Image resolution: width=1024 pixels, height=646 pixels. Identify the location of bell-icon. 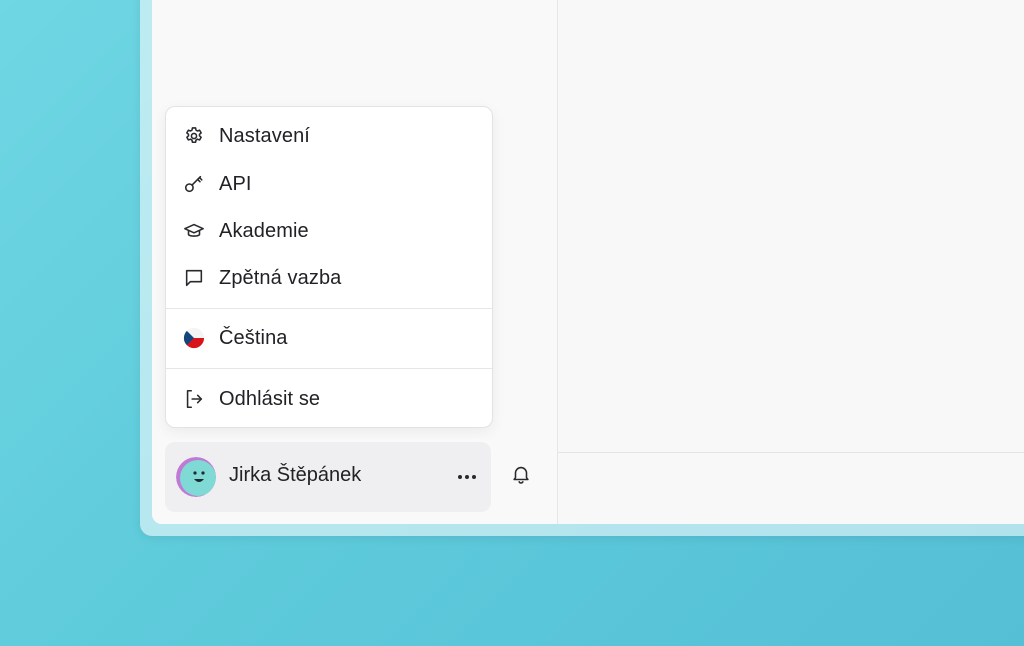
(521, 476).